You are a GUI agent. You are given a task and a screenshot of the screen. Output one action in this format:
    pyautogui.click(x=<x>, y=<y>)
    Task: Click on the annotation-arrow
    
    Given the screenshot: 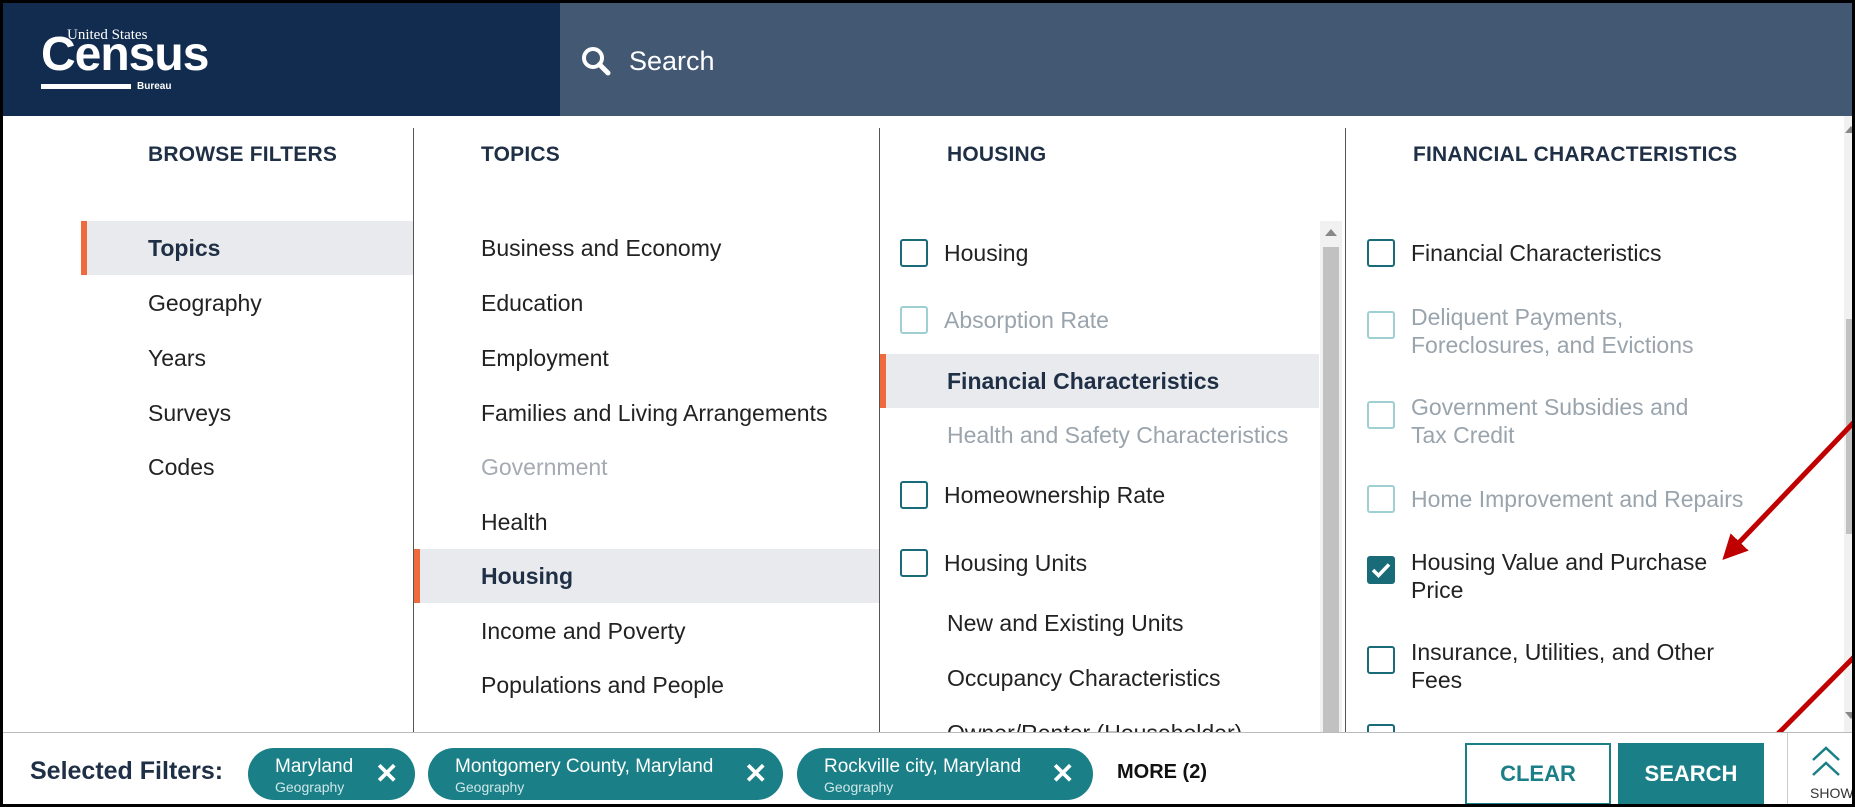 What is the action you would take?
    pyautogui.click(x=1787, y=490)
    